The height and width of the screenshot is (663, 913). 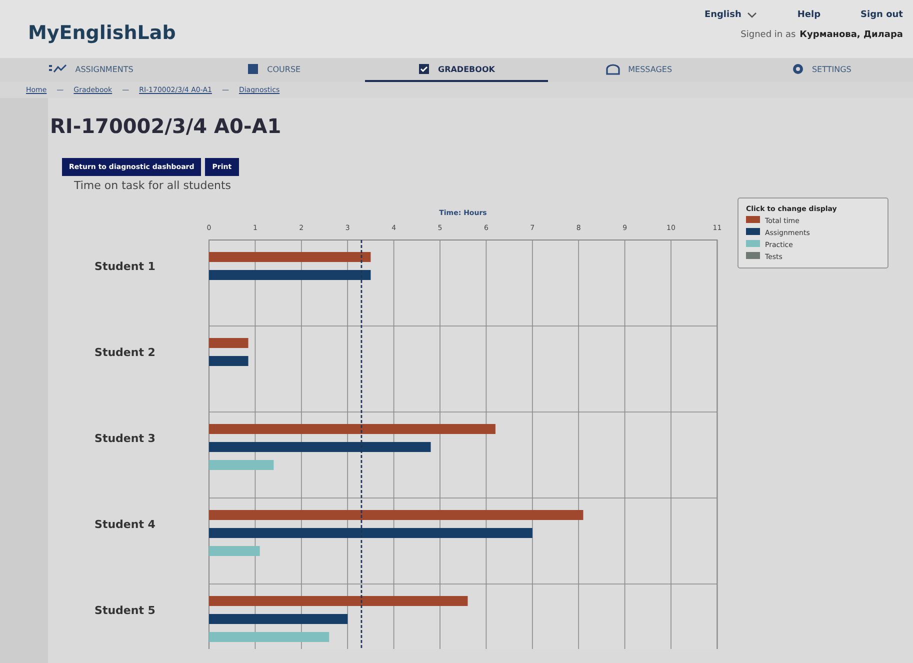 What do you see at coordinates (165, 126) in the screenshot?
I see `page-title: RI-170002/3/4 A0-A1` at bounding box center [165, 126].